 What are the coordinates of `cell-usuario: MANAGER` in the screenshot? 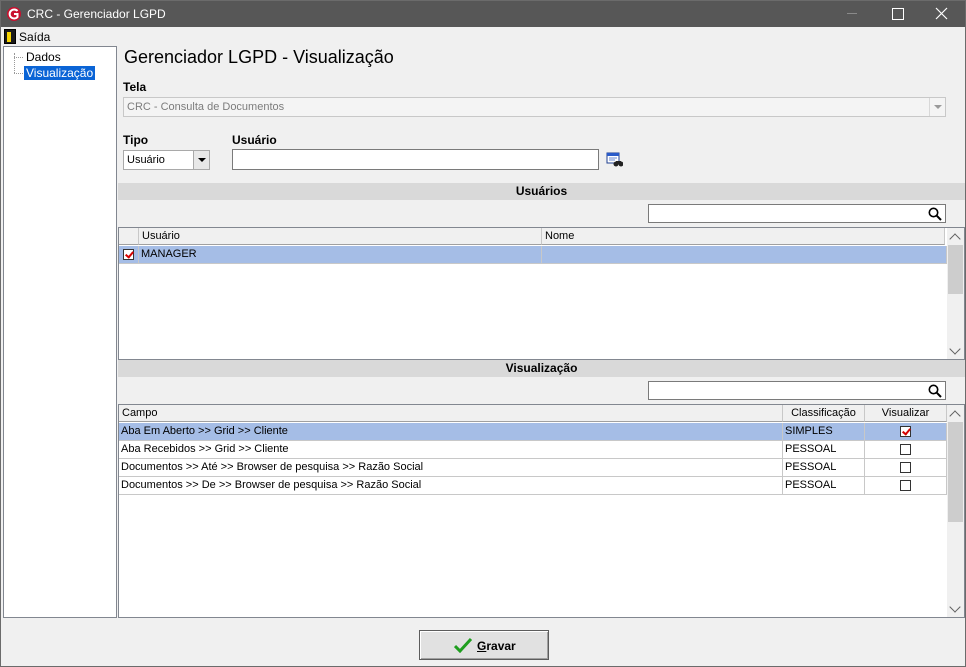 It's located at (340, 255).